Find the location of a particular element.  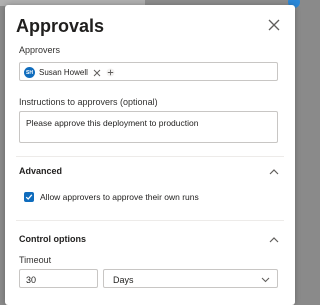

add-approver-icon is located at coordinates (110, 72).